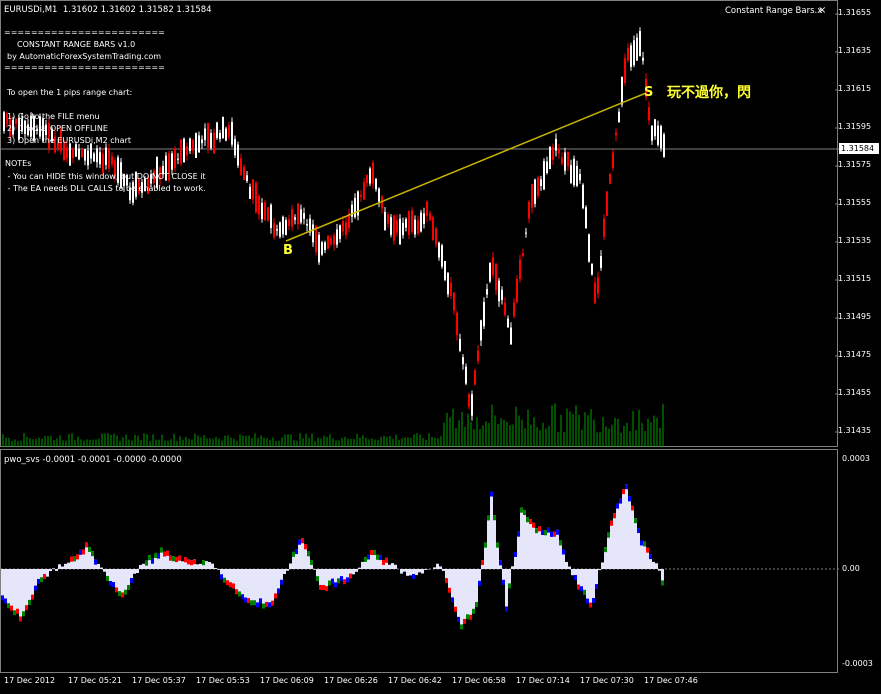 Image resolution: width=881 pixels, height=694 pixels. Describe the element at coordinates (466, 167) in the screenshot. I see `trend-line` at that location.